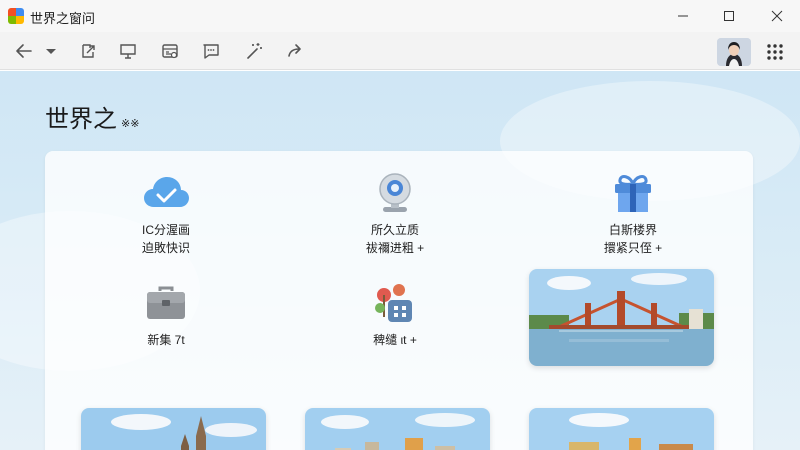 Image resolution: width=800 pixels, height=450 pixels. I want to click on close-button, so click(777, 16).